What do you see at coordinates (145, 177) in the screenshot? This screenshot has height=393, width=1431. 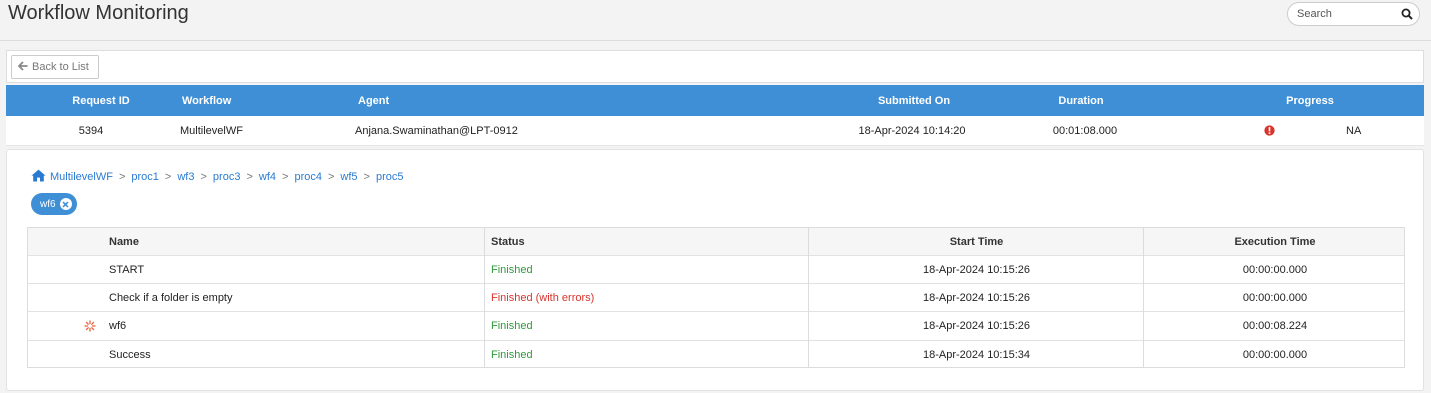 I see `breadcrumb-item-proc1: proc1` at bounding box center [145, 177].